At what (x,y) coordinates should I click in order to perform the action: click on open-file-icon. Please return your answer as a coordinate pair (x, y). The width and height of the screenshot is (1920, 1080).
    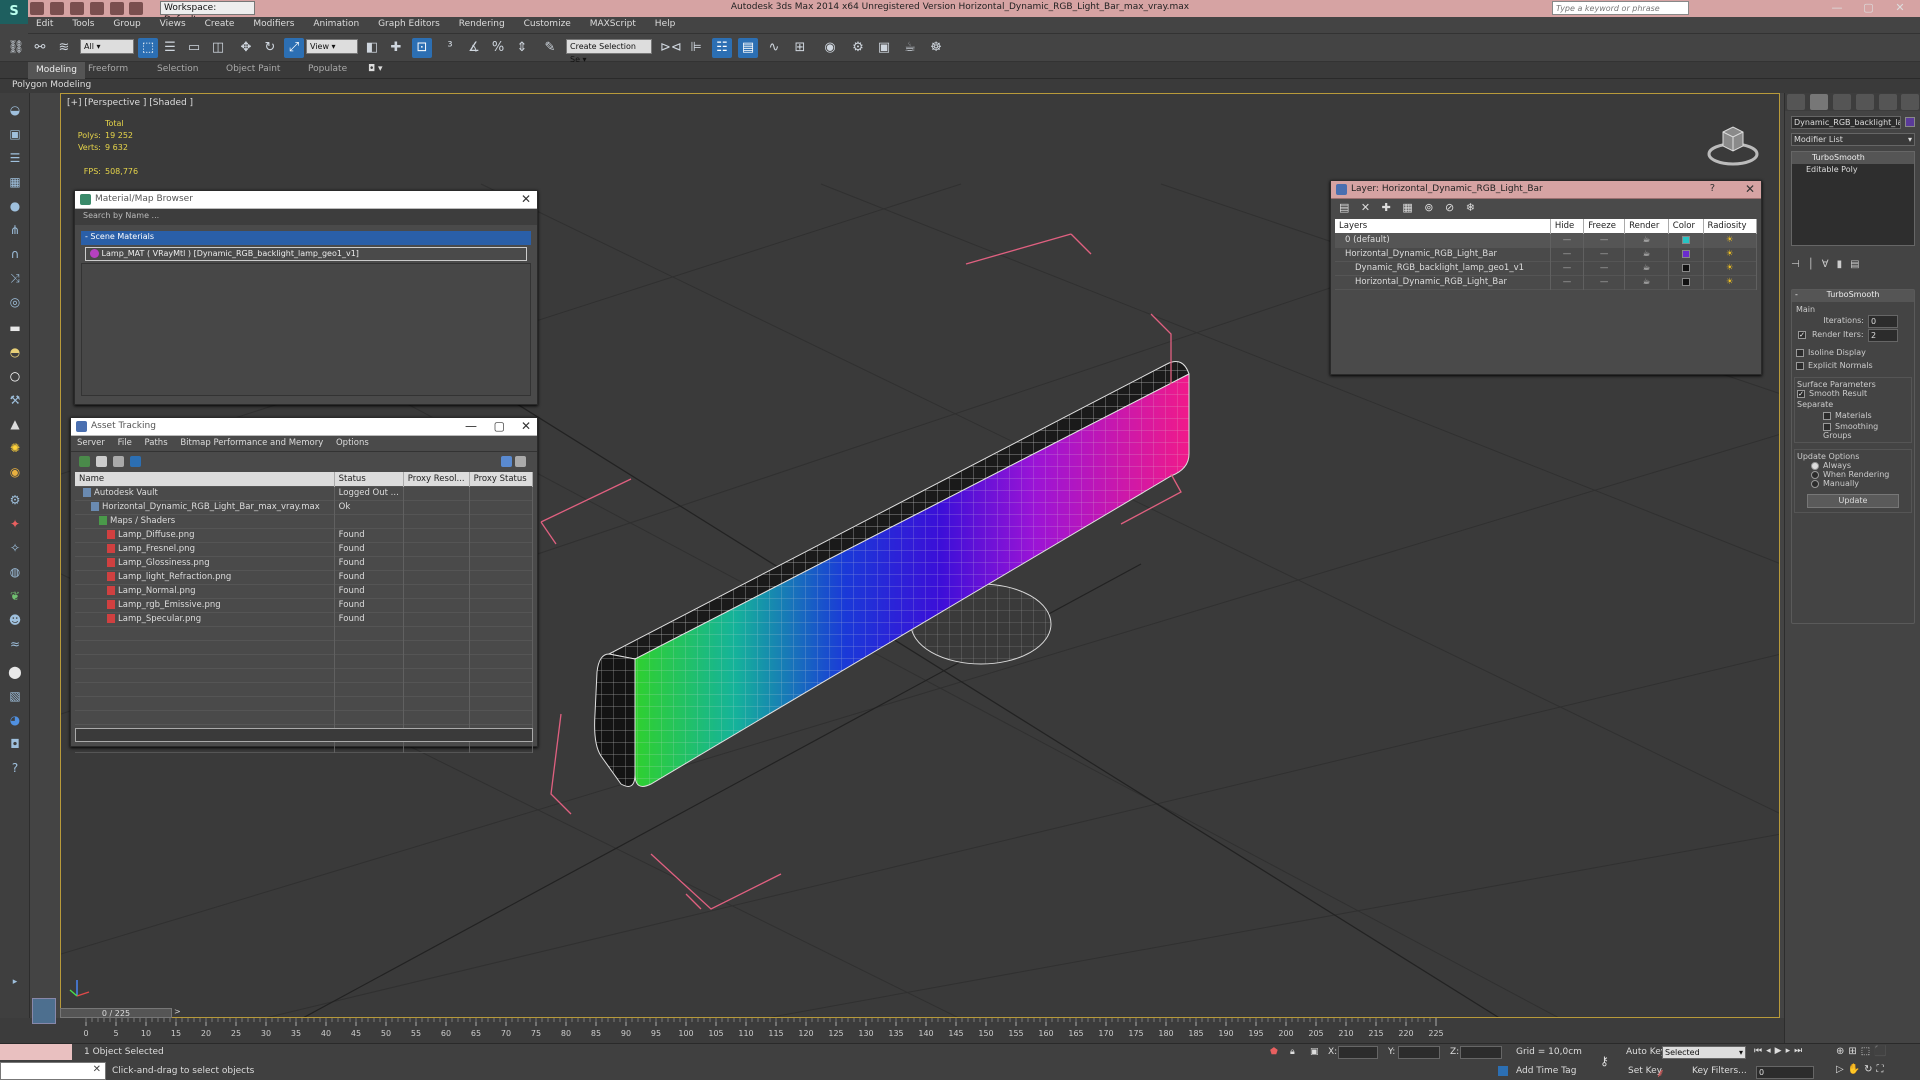
    Looking at the image, I should click on (56, 8).